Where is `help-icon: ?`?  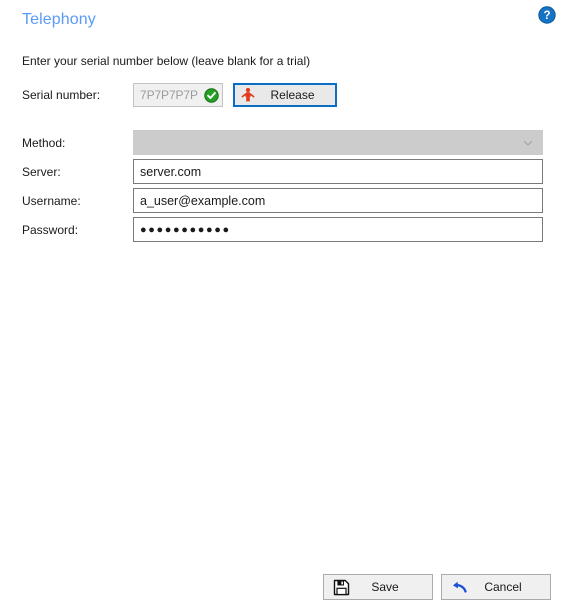 help-icon: ? is located at coordinates (547, 15).